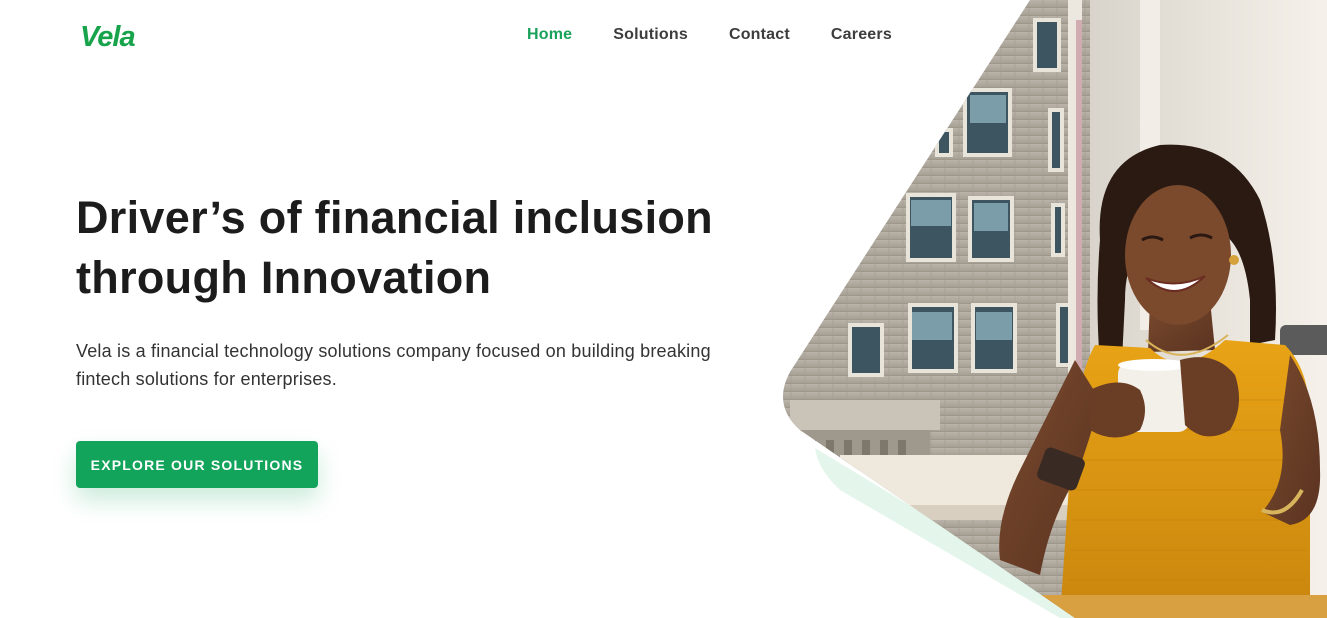 This screenshot has width=1327, height=618. I want to click on hero-description-line-2: fintech solutions for enterprises., so click(206, 379).